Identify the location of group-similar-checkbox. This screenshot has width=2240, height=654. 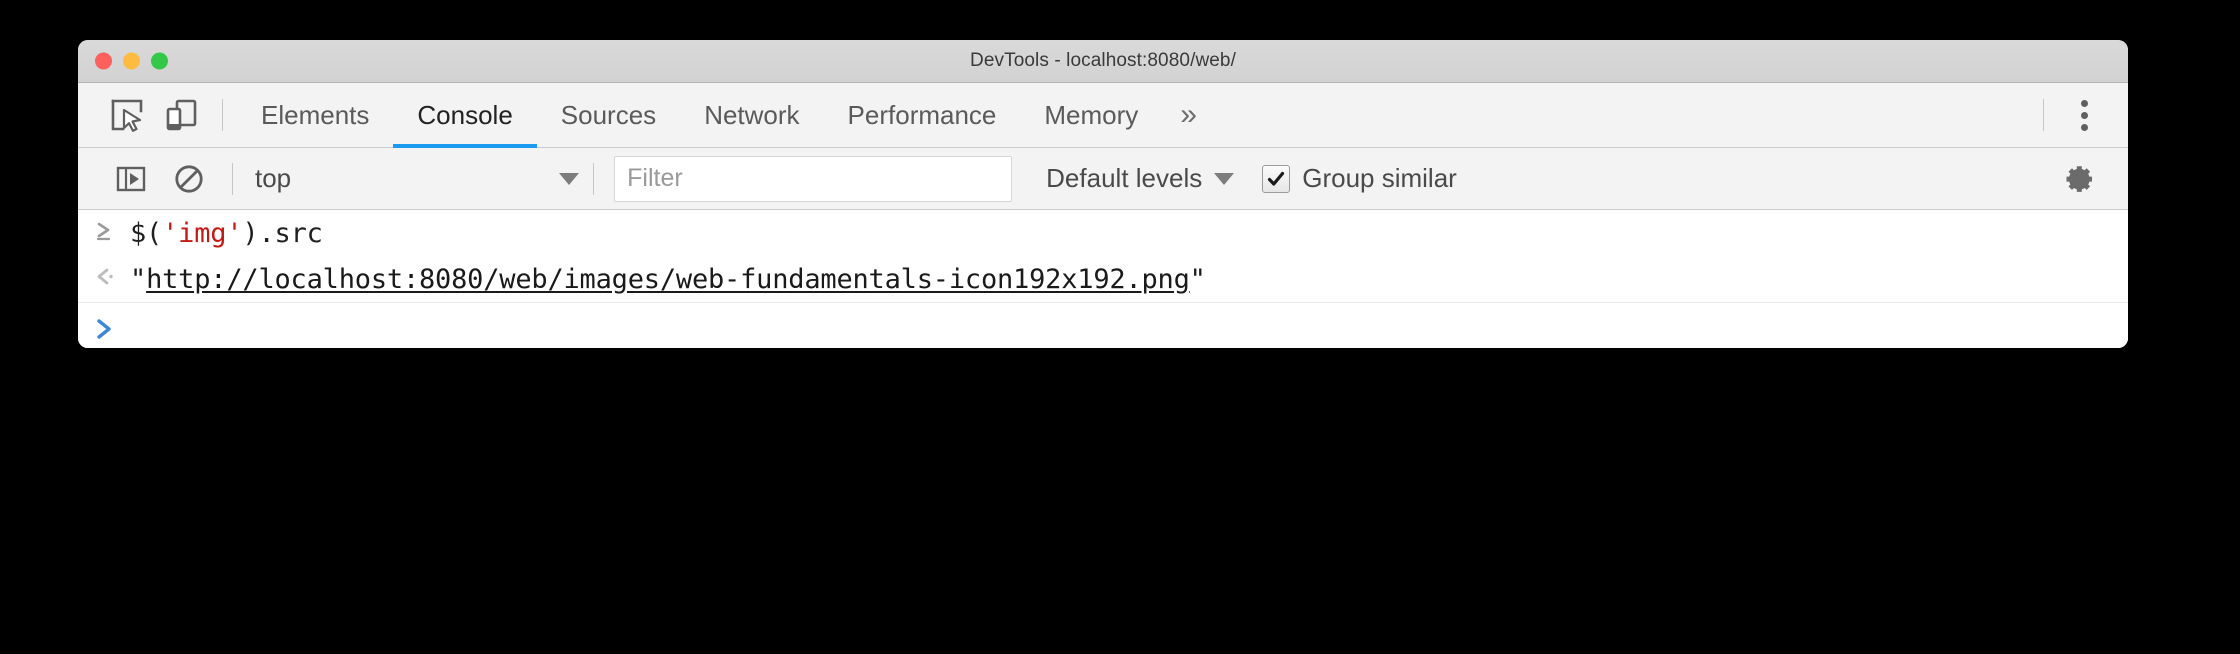
(1276, 178).